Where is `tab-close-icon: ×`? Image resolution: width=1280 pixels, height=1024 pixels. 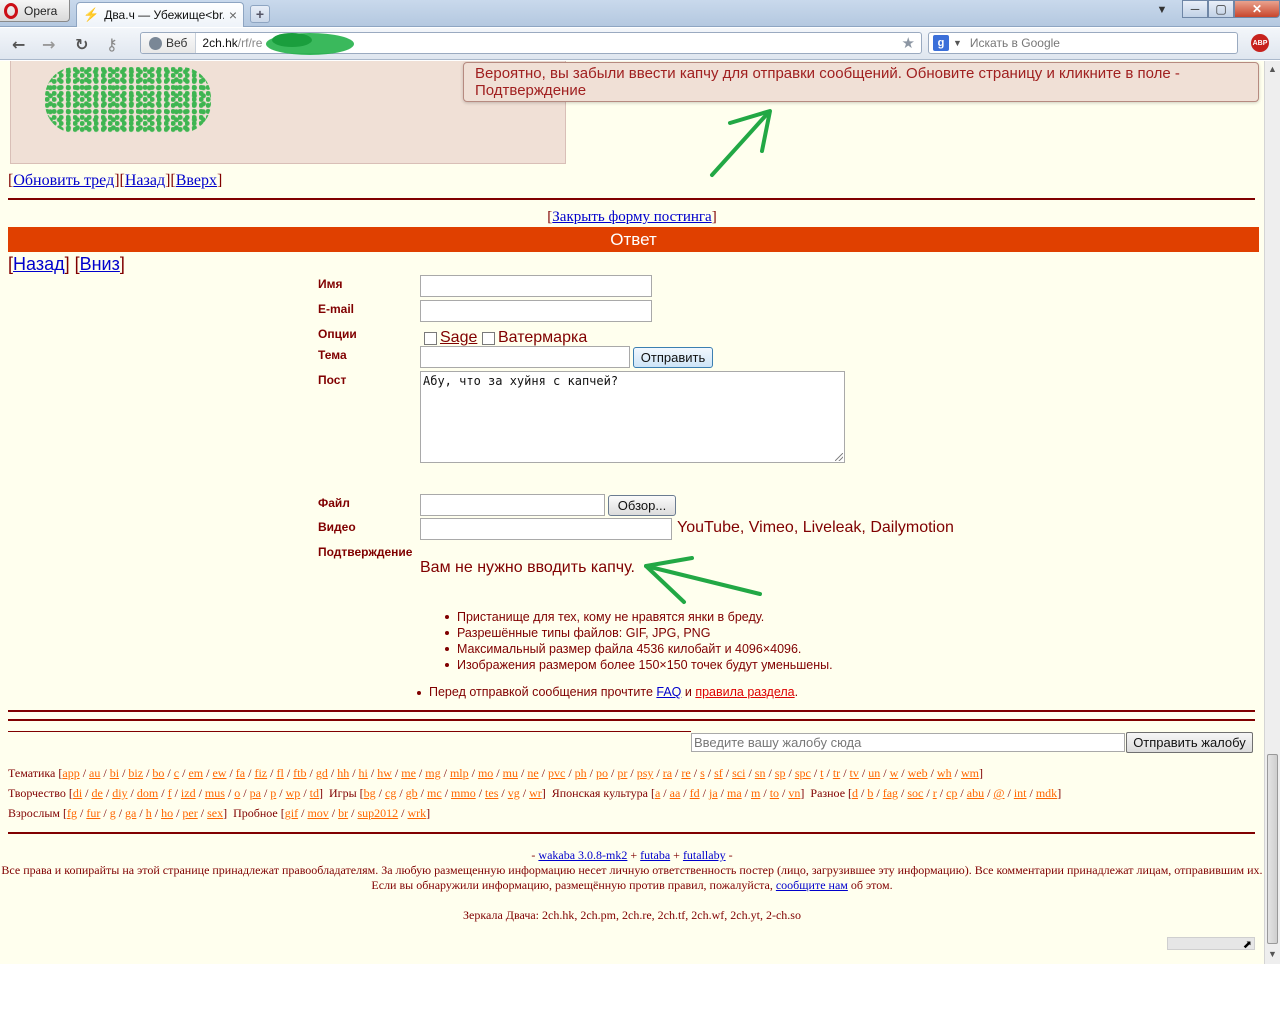 tab-close-icon: × is located at coordinates (233, 15).